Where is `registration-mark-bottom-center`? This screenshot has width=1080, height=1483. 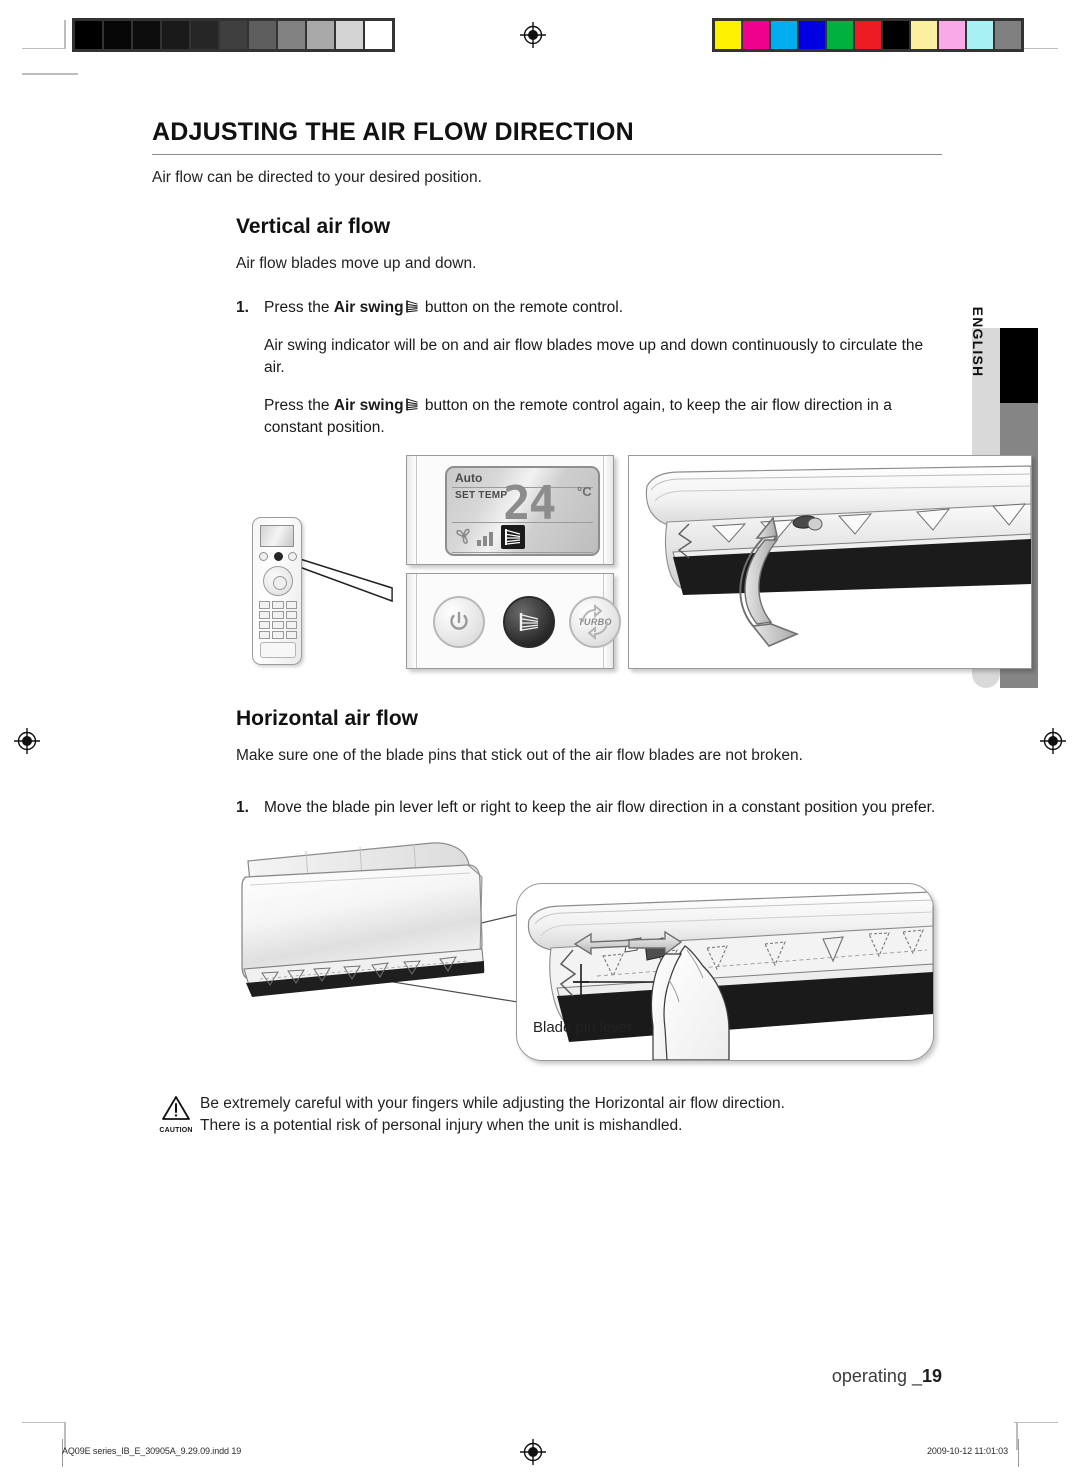
registration-mark-bottom-center is located at coordinates (533, 1452).